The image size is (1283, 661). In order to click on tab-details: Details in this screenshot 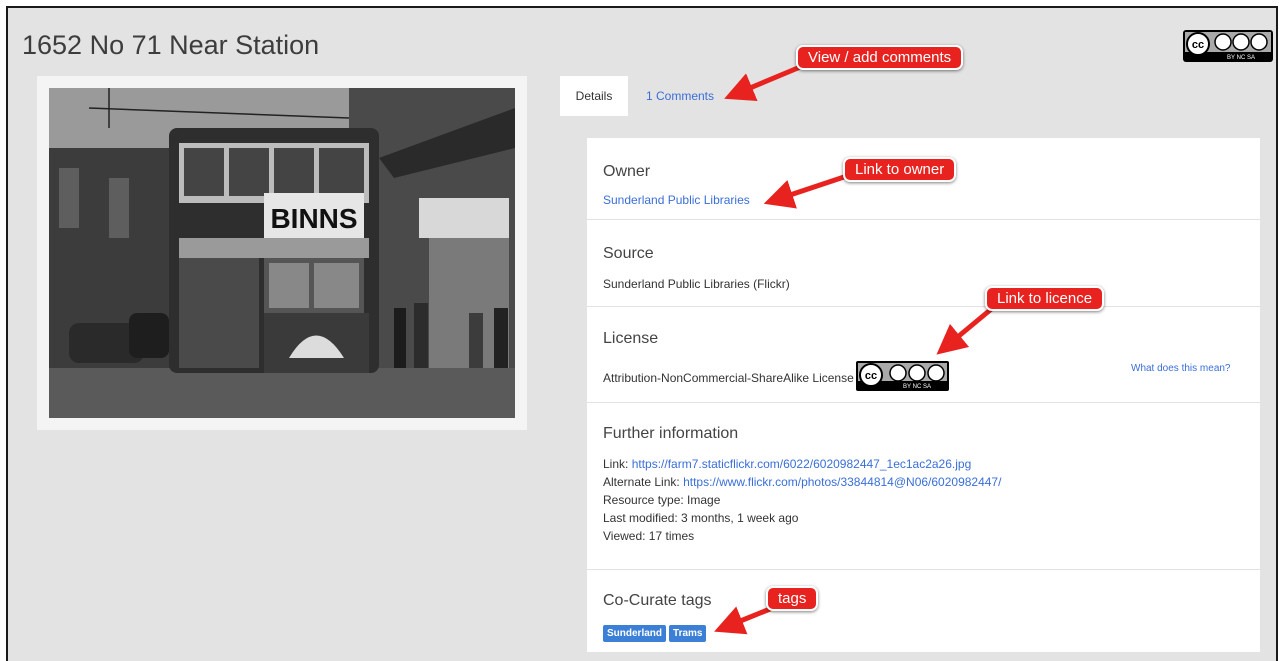, I will do `click(594, 96)`.